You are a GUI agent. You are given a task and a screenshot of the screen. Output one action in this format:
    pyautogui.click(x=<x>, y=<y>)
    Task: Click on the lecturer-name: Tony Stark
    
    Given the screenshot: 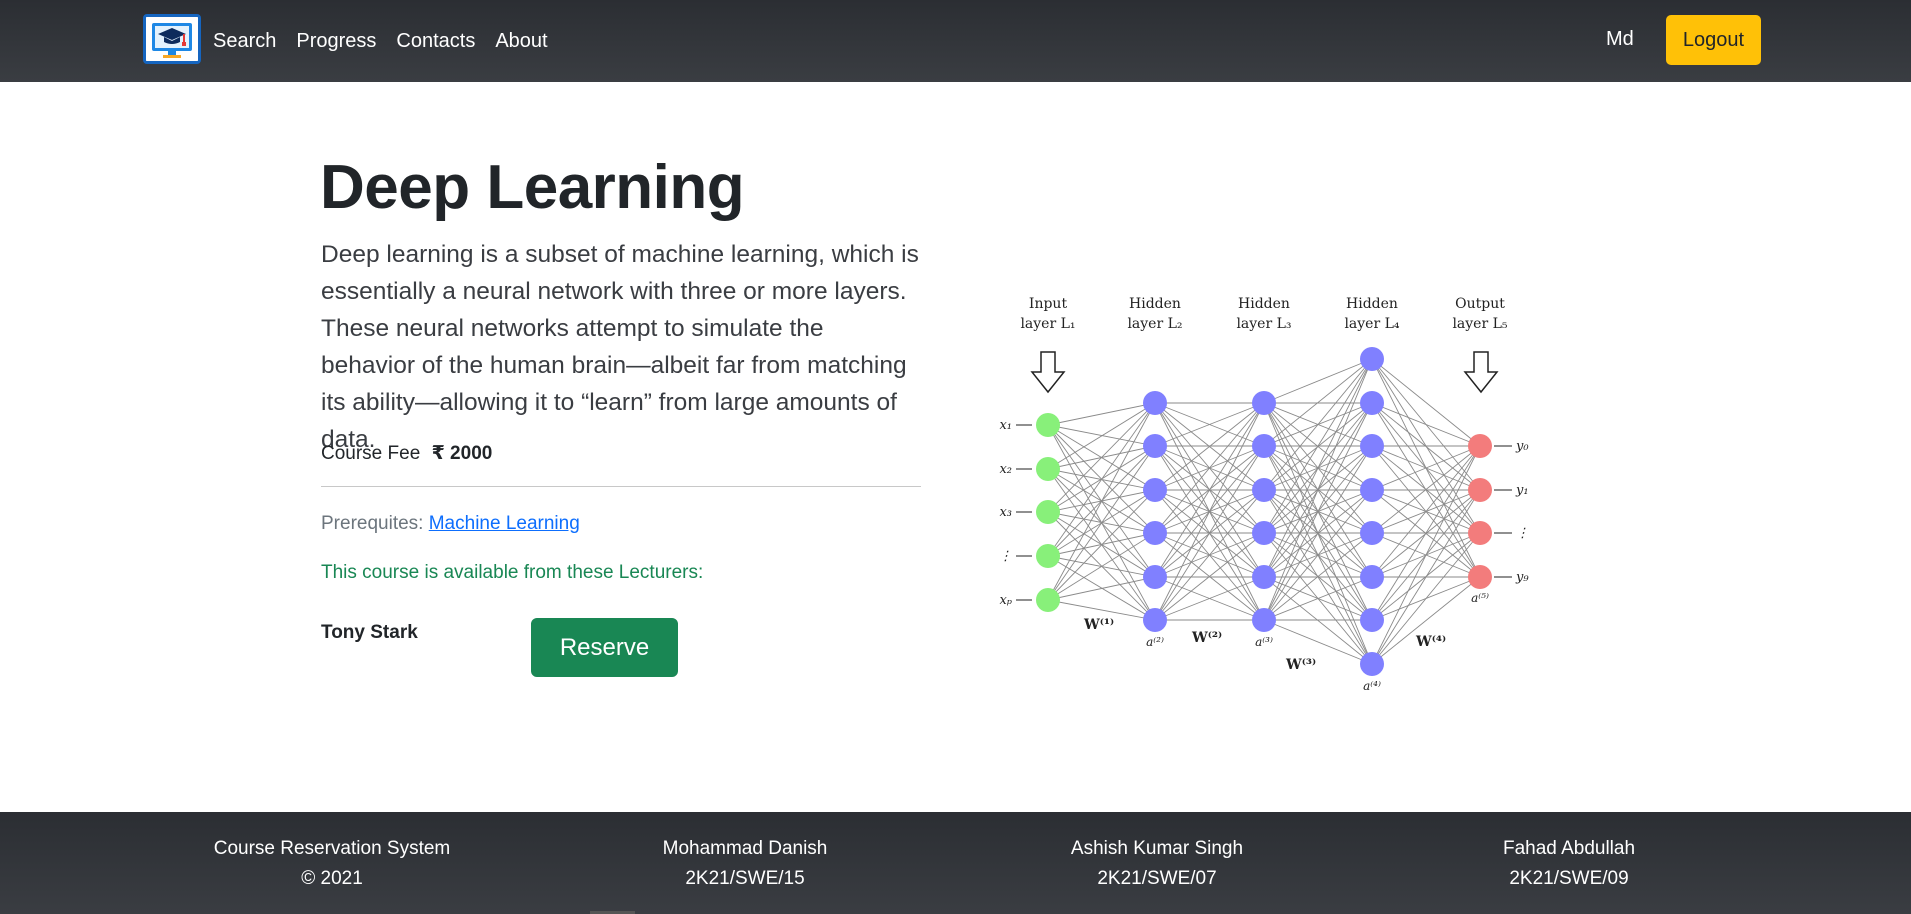 What is the action you would take?
    pyautogui.click(x=369, y=632)
    